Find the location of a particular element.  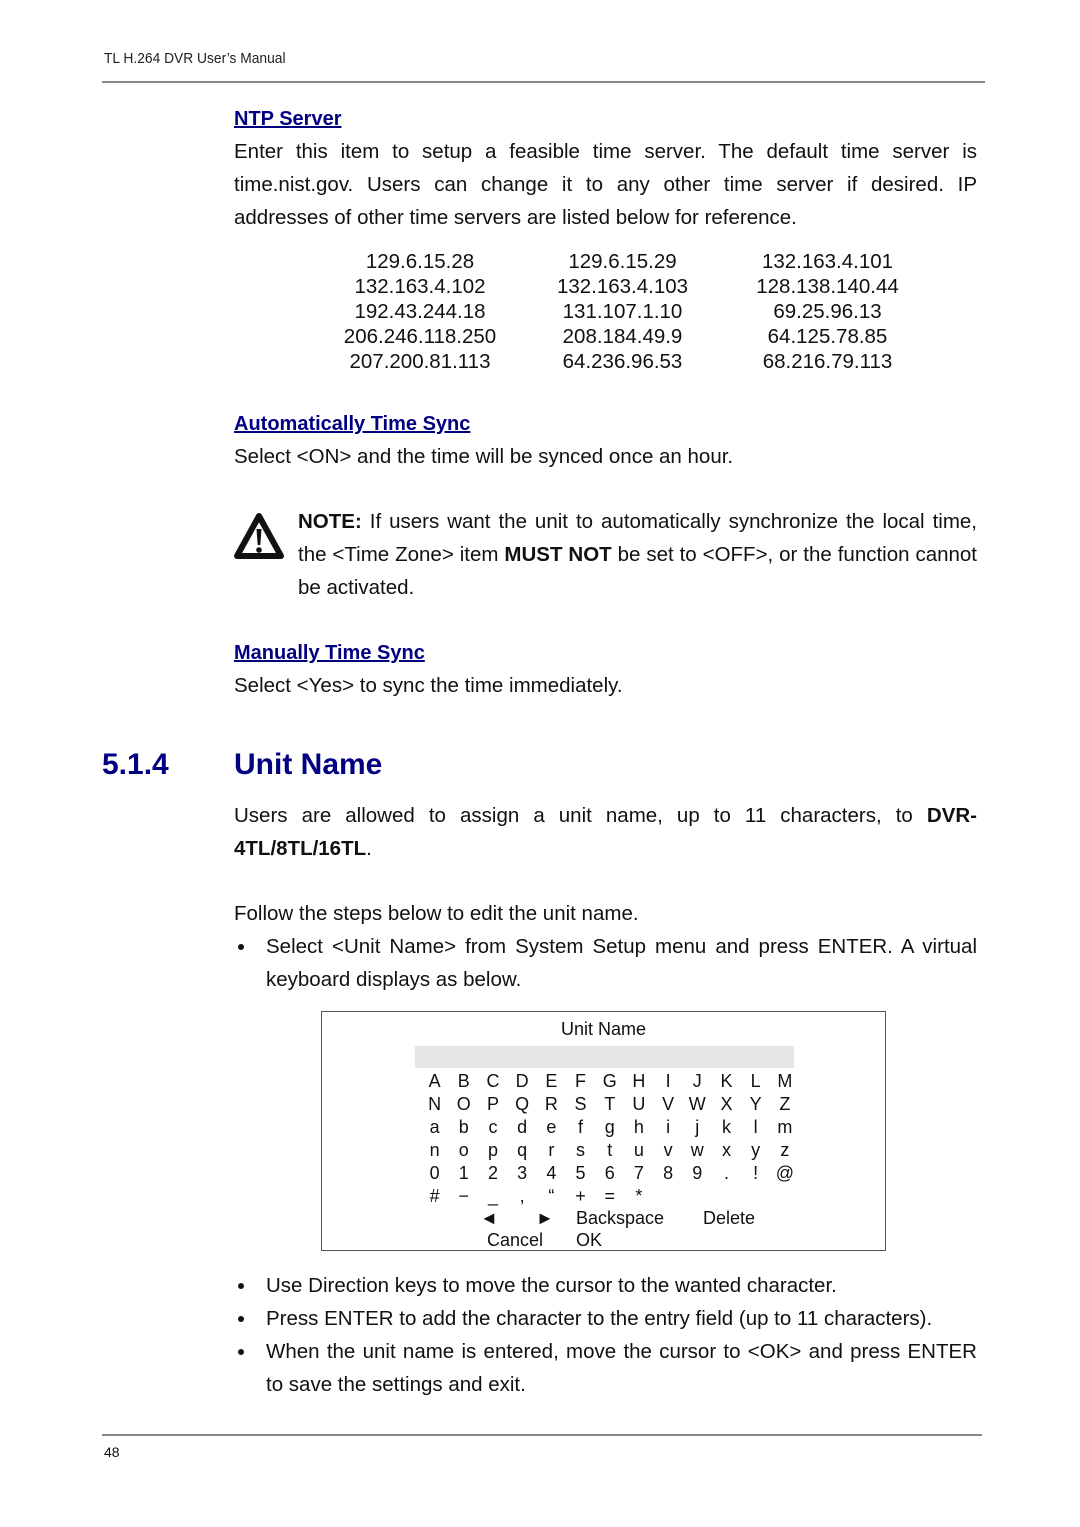

ip-address: 192.43.244.18 is located at coordinates (420, 311).